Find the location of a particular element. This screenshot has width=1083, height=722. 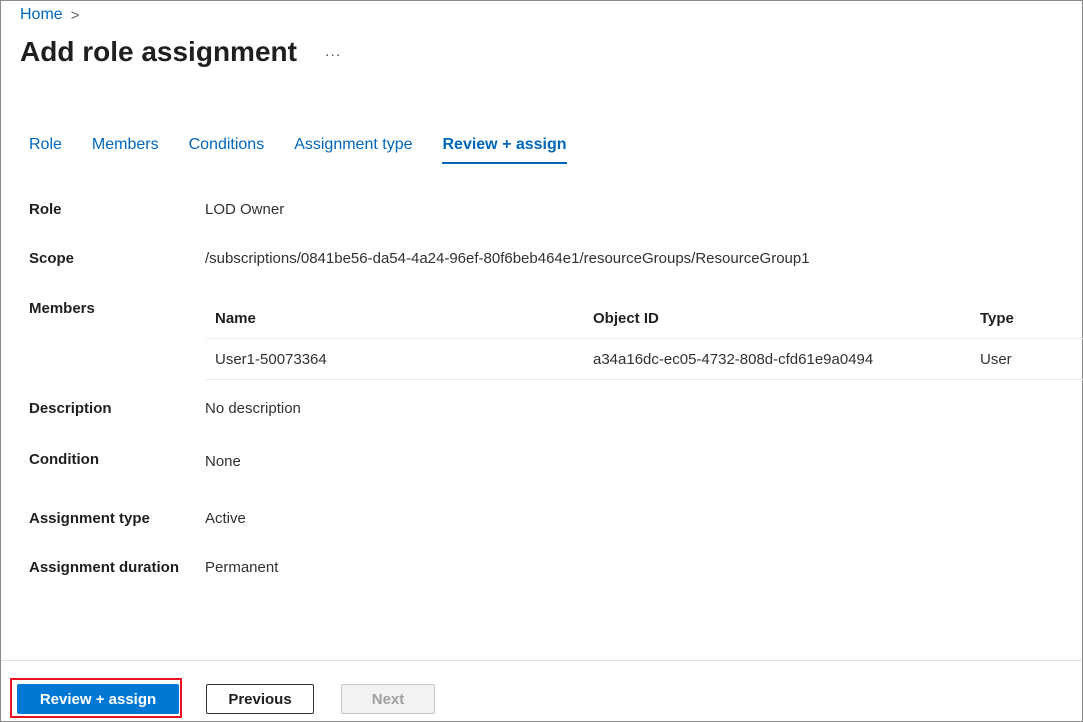

tab-conditions: Conditions is located at coordinates (227, 150).